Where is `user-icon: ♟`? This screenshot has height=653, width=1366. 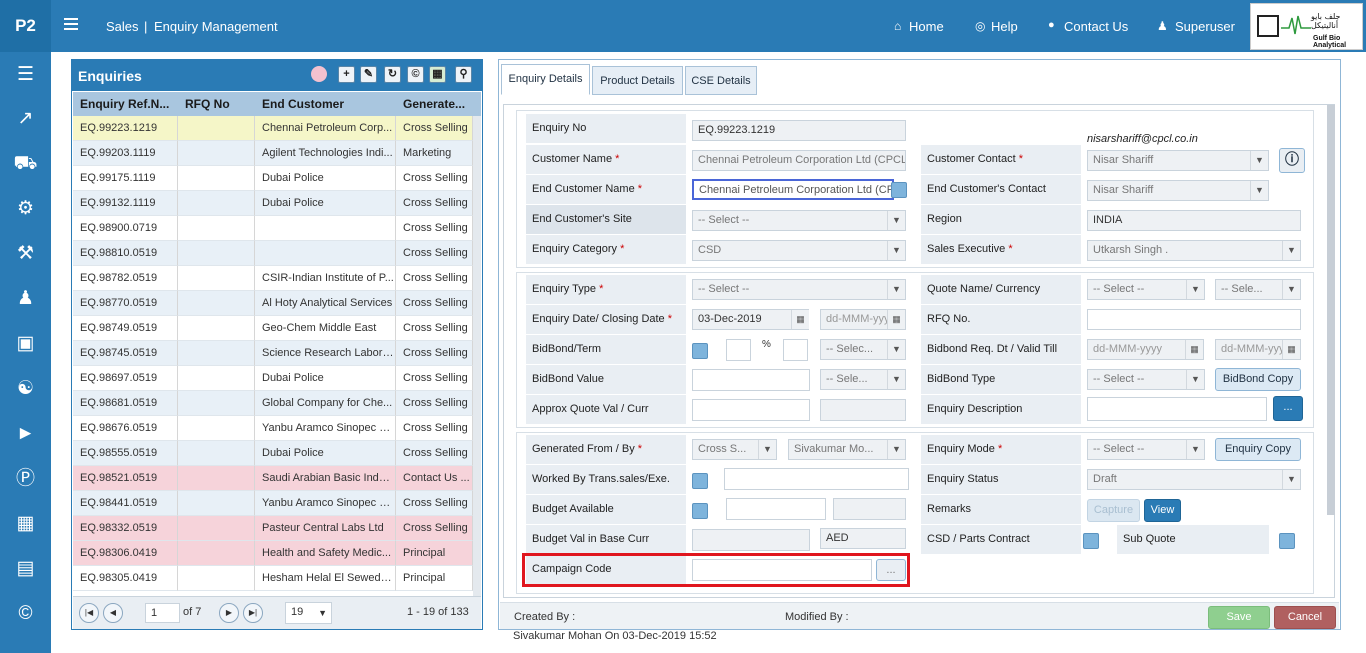
user-icon: ♟ is located at coordinates (25, 299).